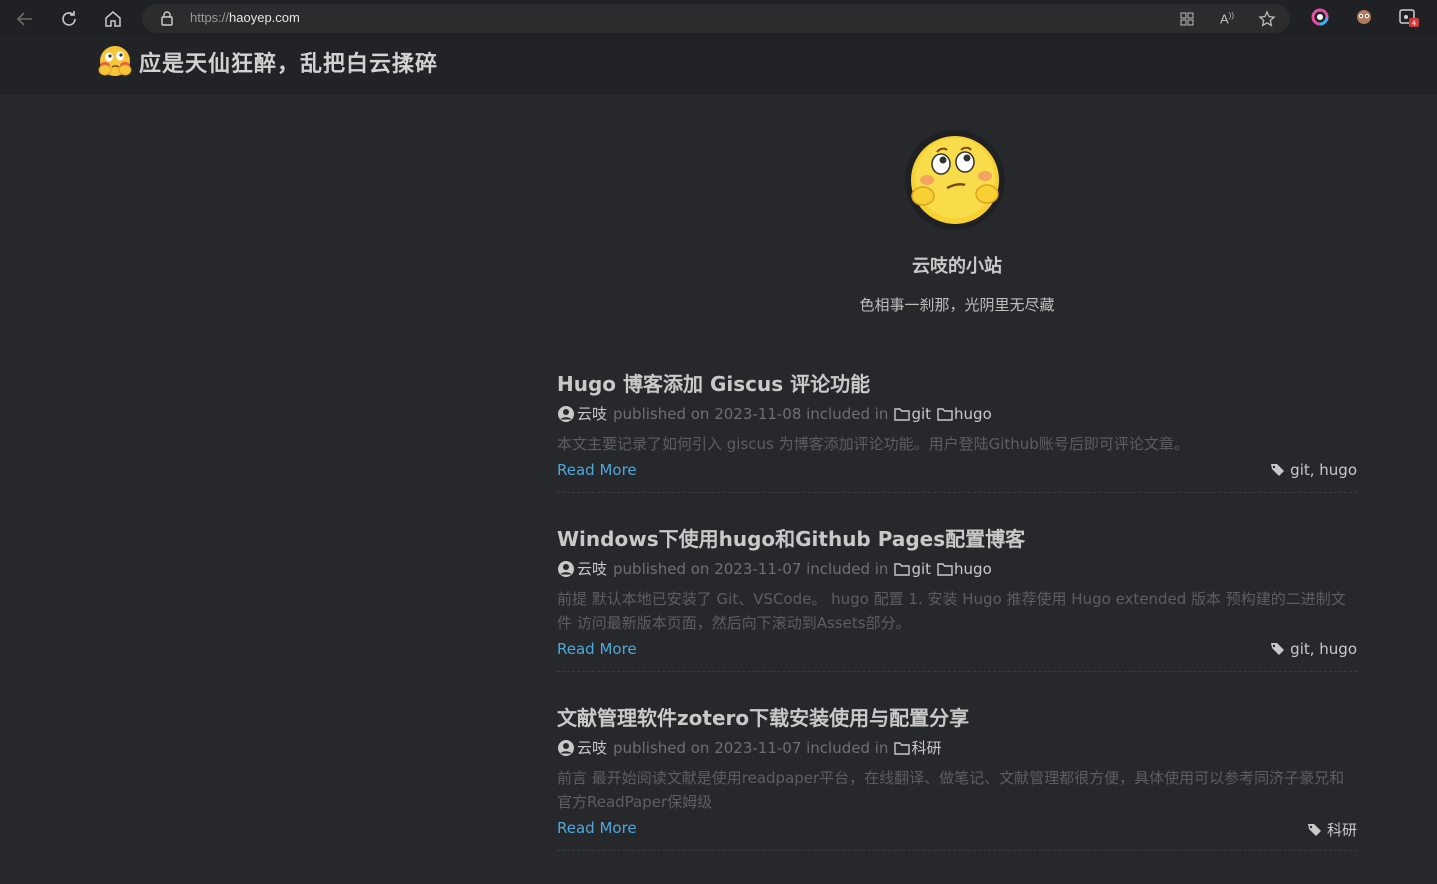 The height and width of the screenshot is (884, 1437). I want to click on home-button, so click(113, 18).